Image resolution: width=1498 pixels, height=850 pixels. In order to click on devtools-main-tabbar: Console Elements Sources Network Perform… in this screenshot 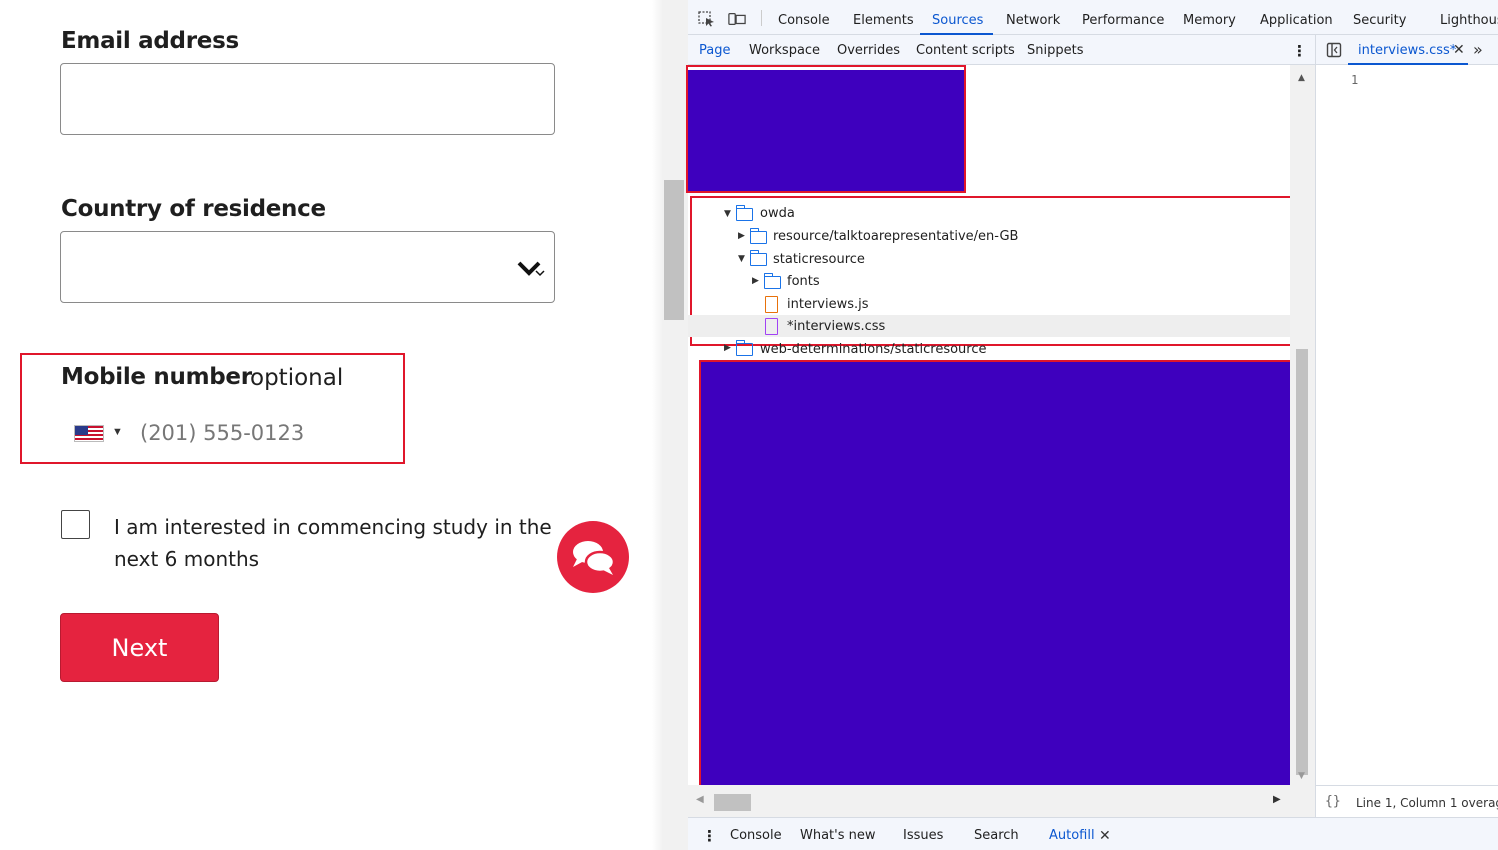, I will do `click(1093, 17)`.